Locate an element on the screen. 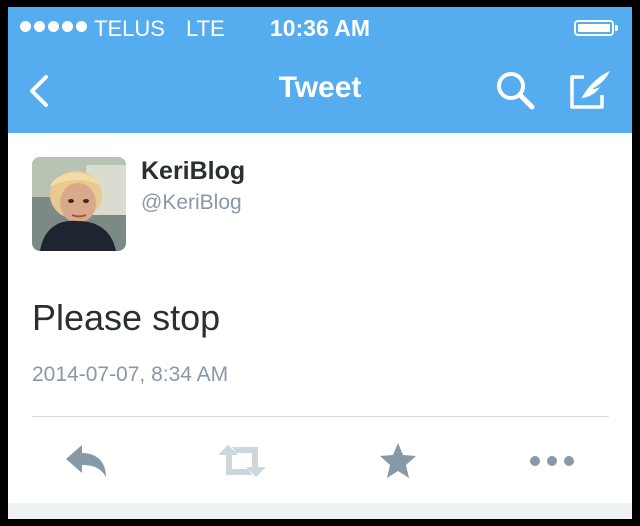 The image size is (640, 526). search-icon is located at coordinates (516, 91).